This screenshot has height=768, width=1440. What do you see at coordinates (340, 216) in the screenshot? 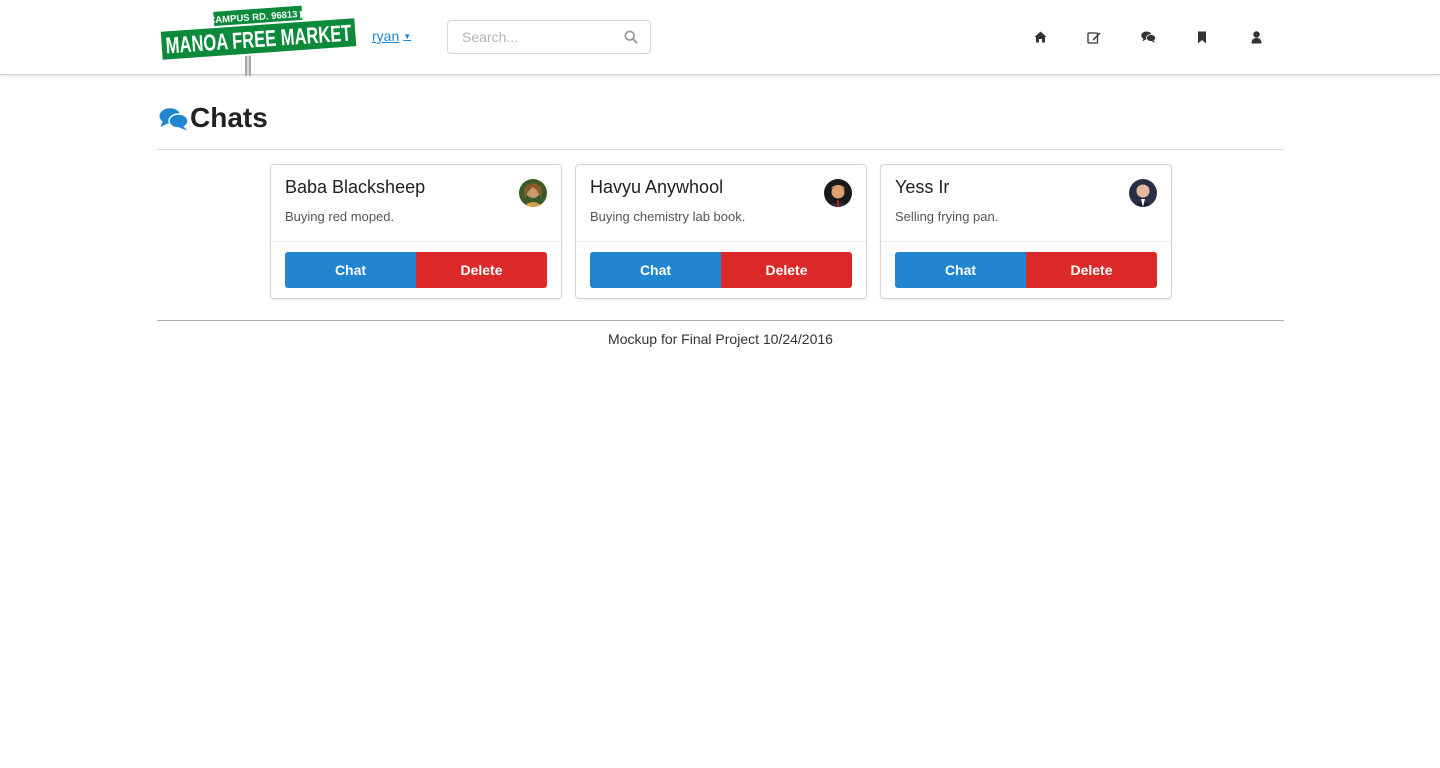
I see `chat-description: Buying red moped.` at bounding box center [340, 216].